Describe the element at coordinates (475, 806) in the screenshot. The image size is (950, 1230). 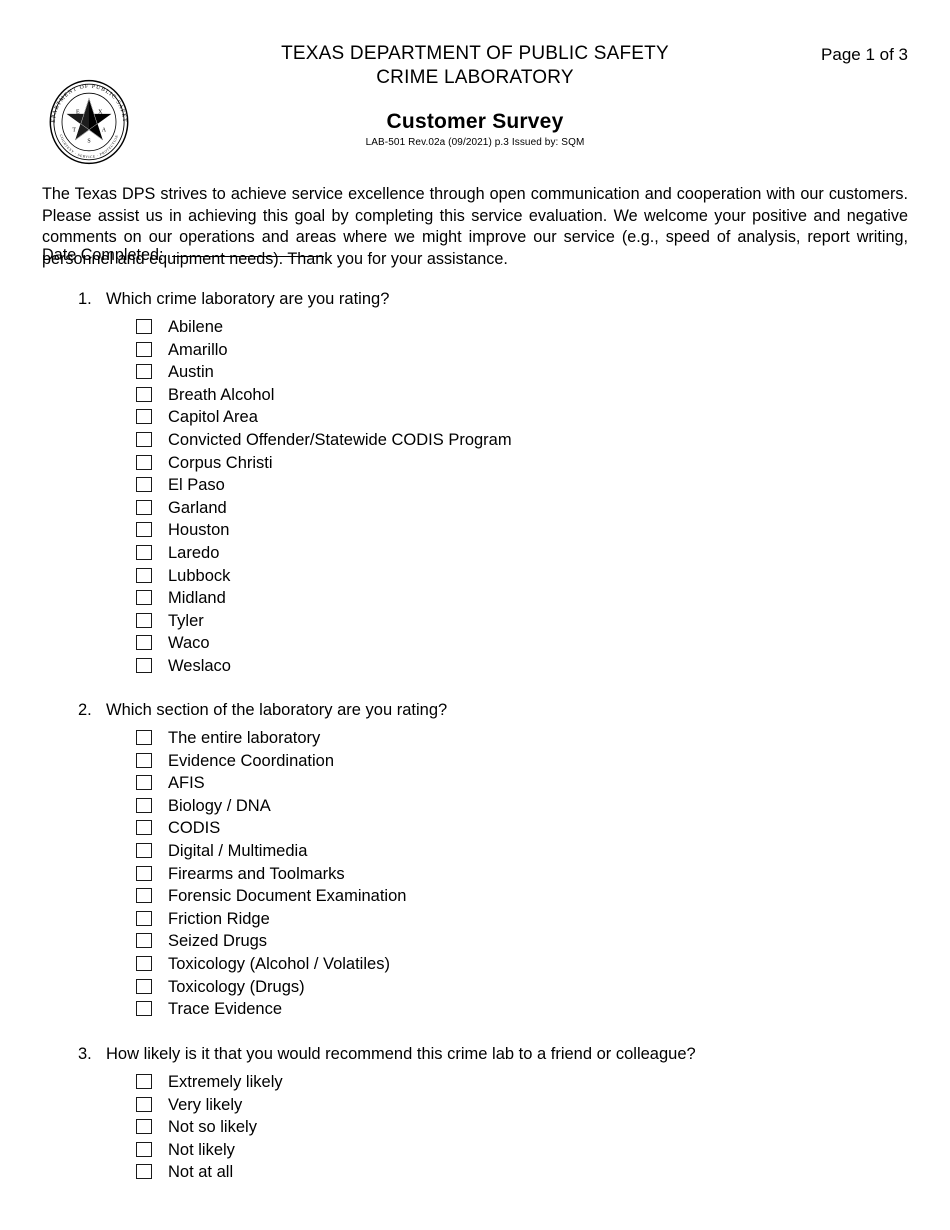
I see `option-row: Biology / DNA` at that location.